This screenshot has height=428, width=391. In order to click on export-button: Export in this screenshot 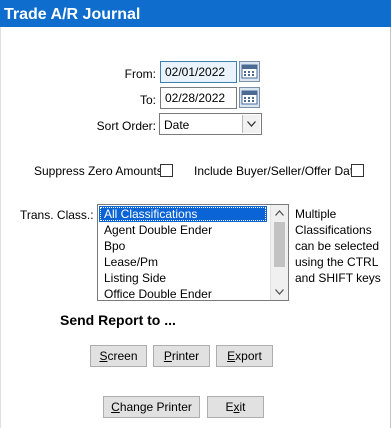, I will do `click(244, 356)`.